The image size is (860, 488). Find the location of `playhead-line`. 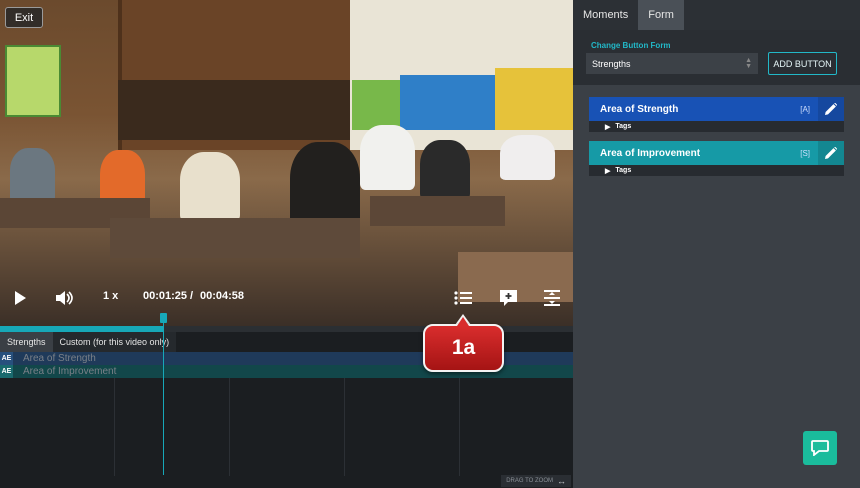

playhead-line is located at coordinates (163, 398).